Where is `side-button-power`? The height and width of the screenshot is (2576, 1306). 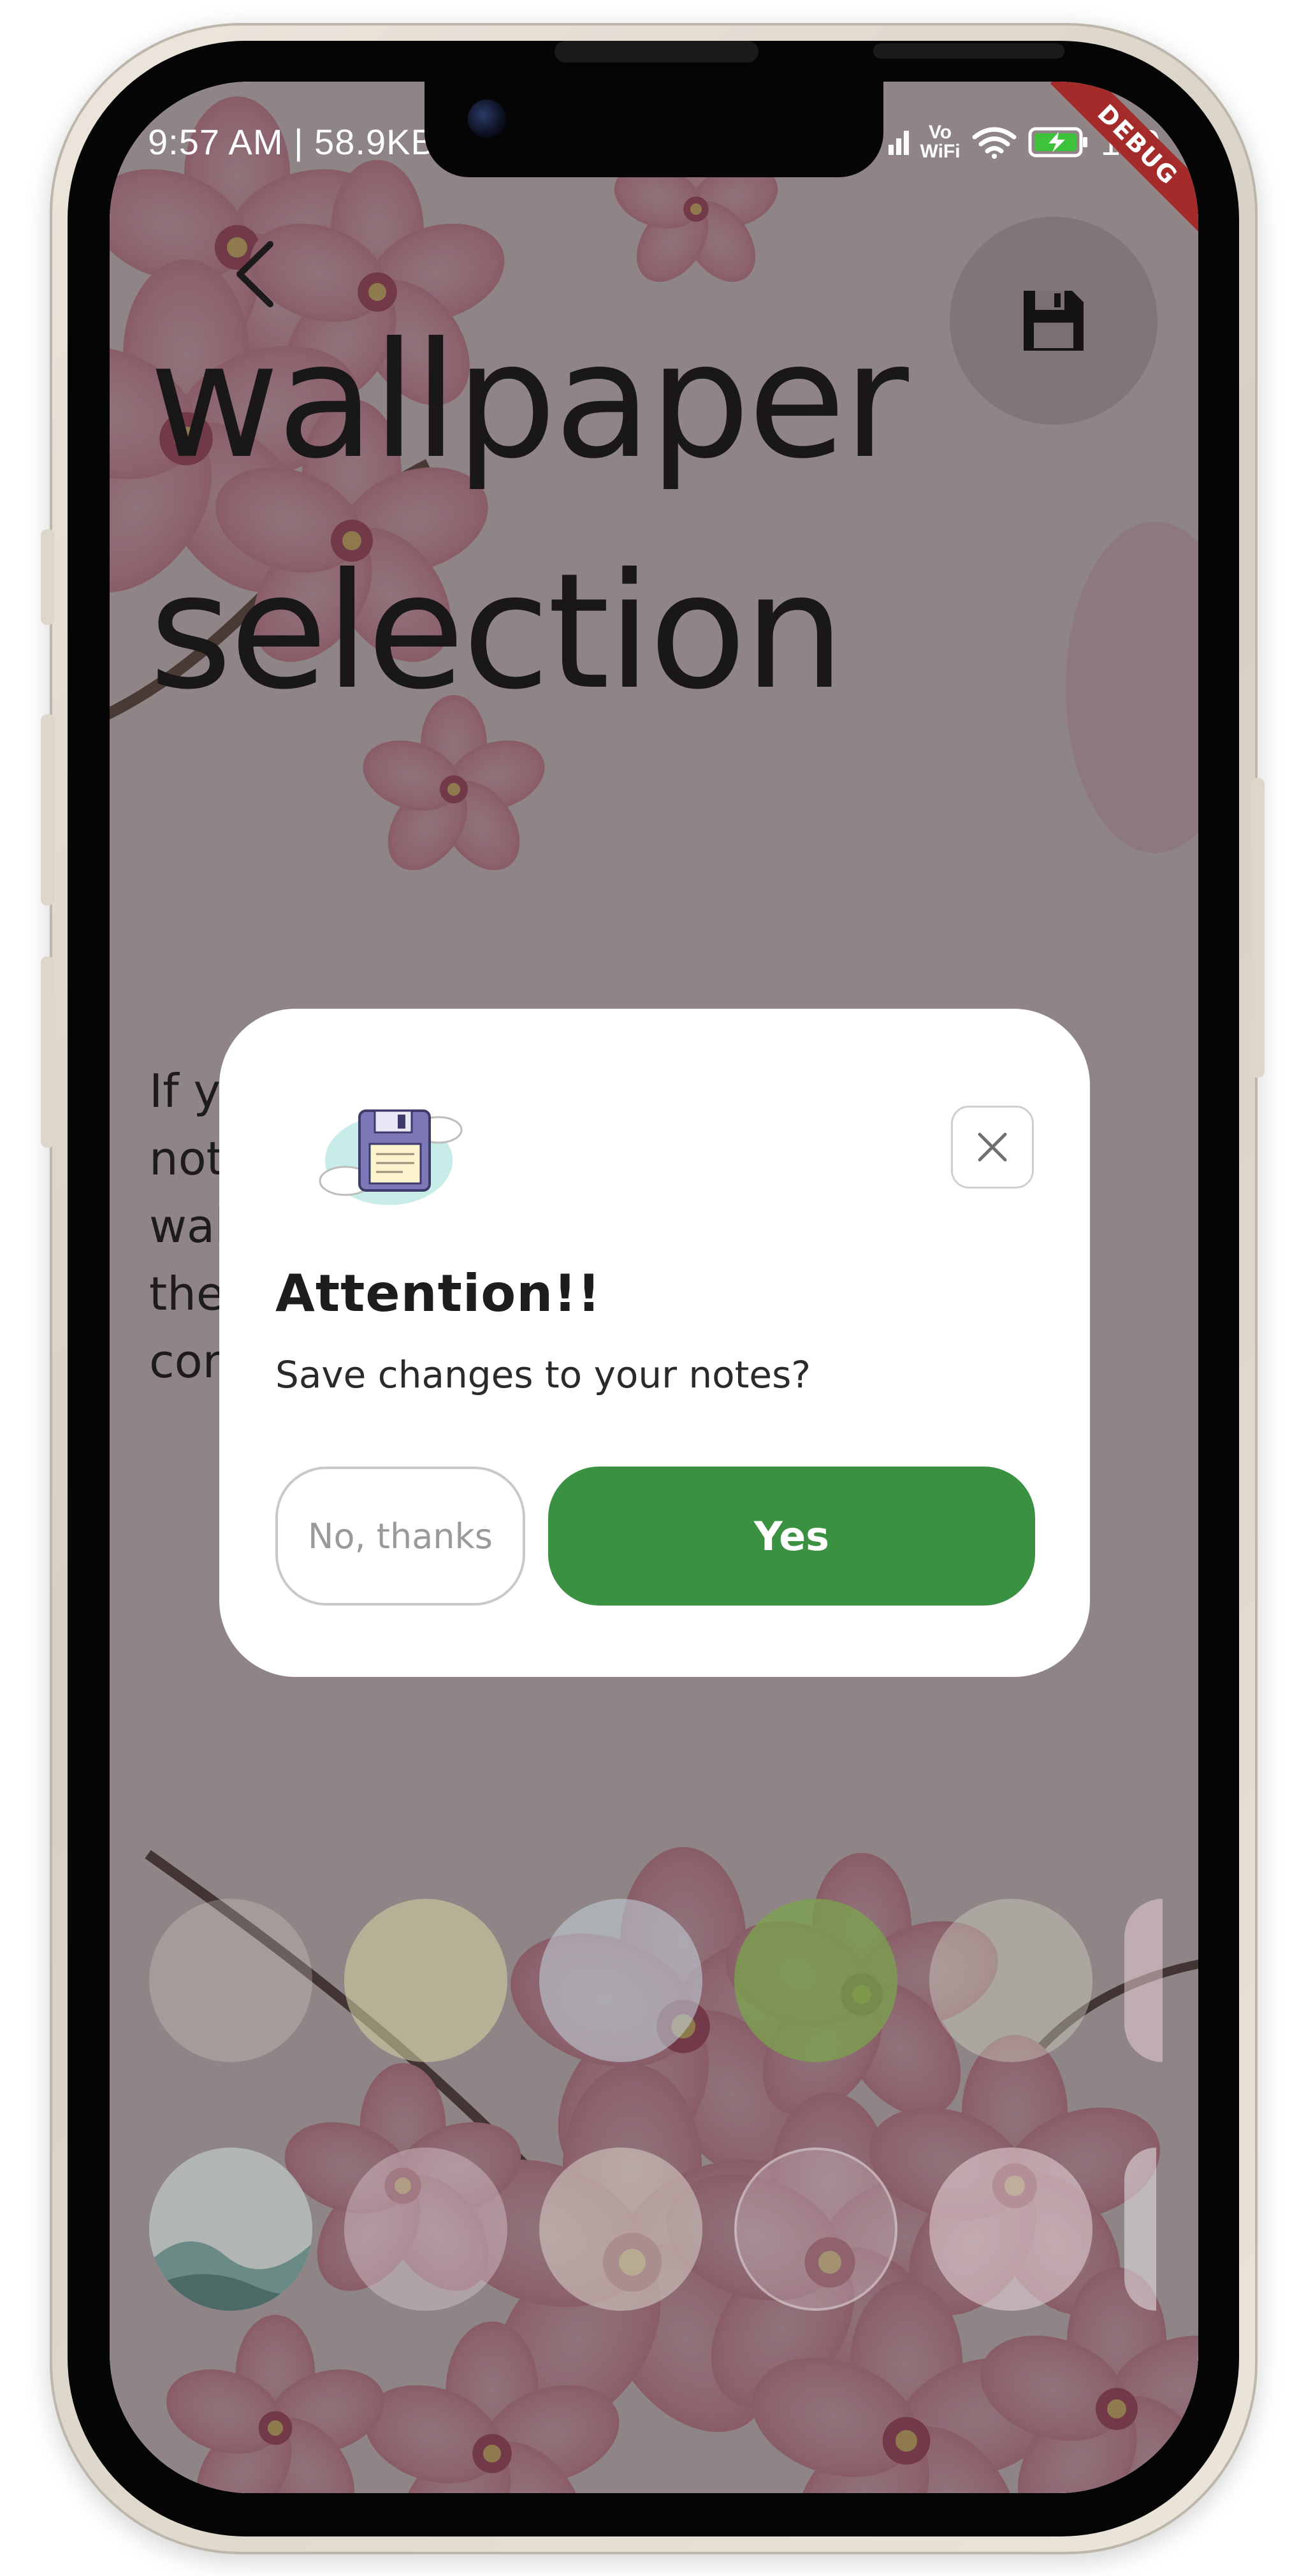 side-button-power is located at coordinates (1258, 928).